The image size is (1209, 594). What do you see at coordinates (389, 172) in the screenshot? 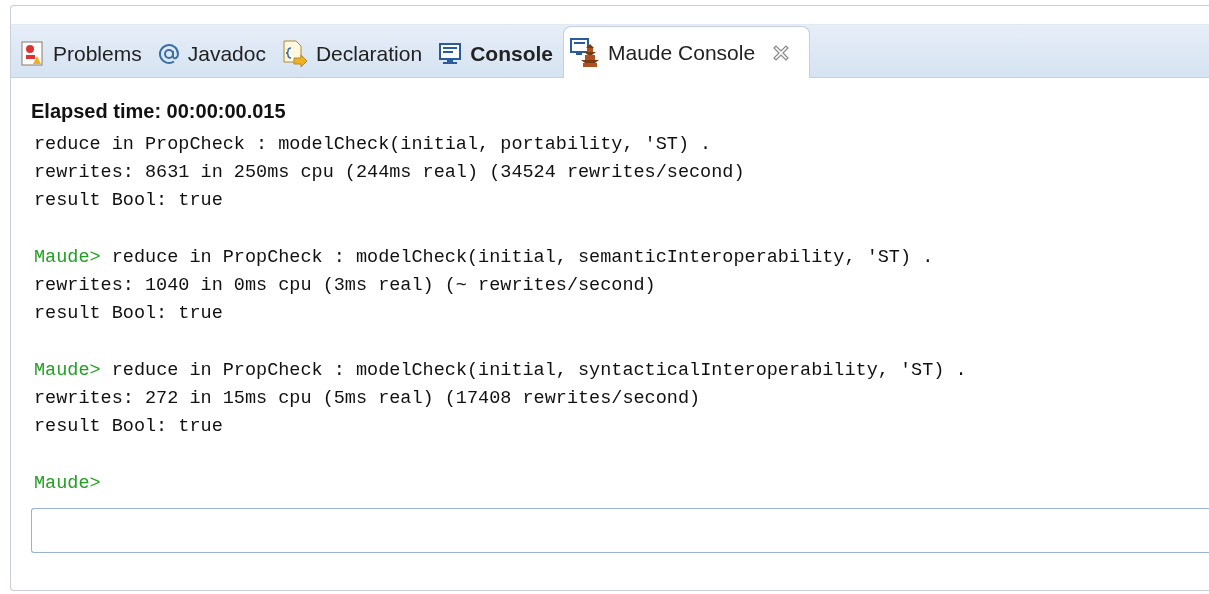
I see `console-output-line: rewrites: 8631 in 250ms cpu (244ms real) (34524 rewrites/second)` at bounding box center [389, 172].